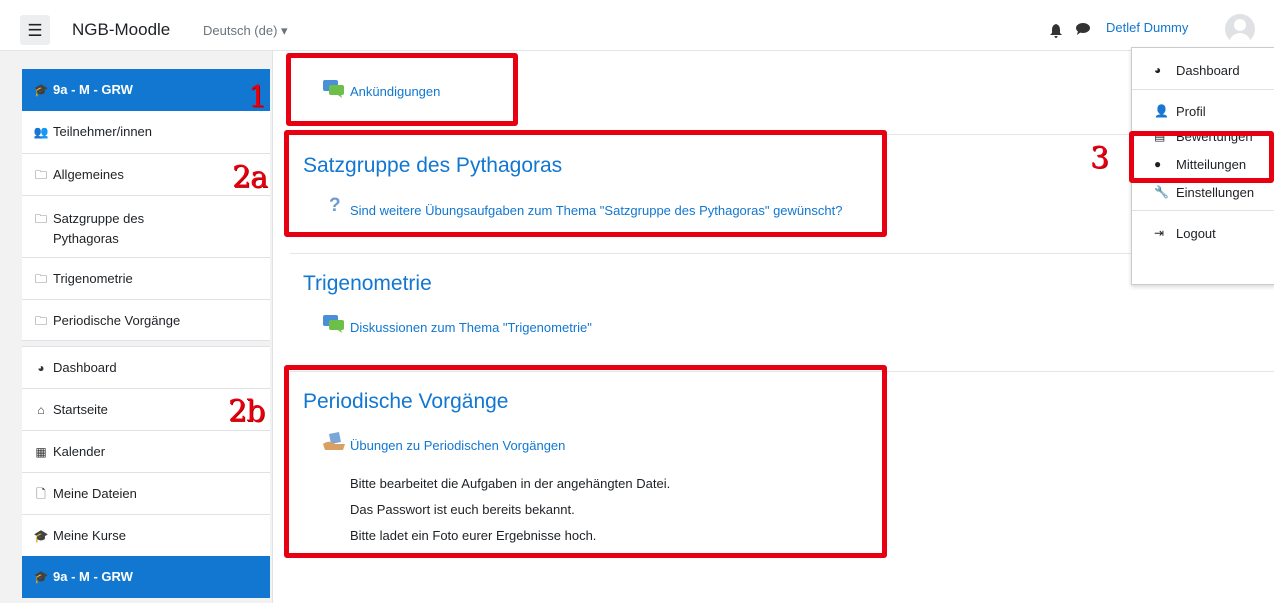 The width and height of the screenshot is (1274, 603). What do you see at coordinates (334, 324) in the screenshot?
I see `forum-icon` at bounding box center [334, 324].